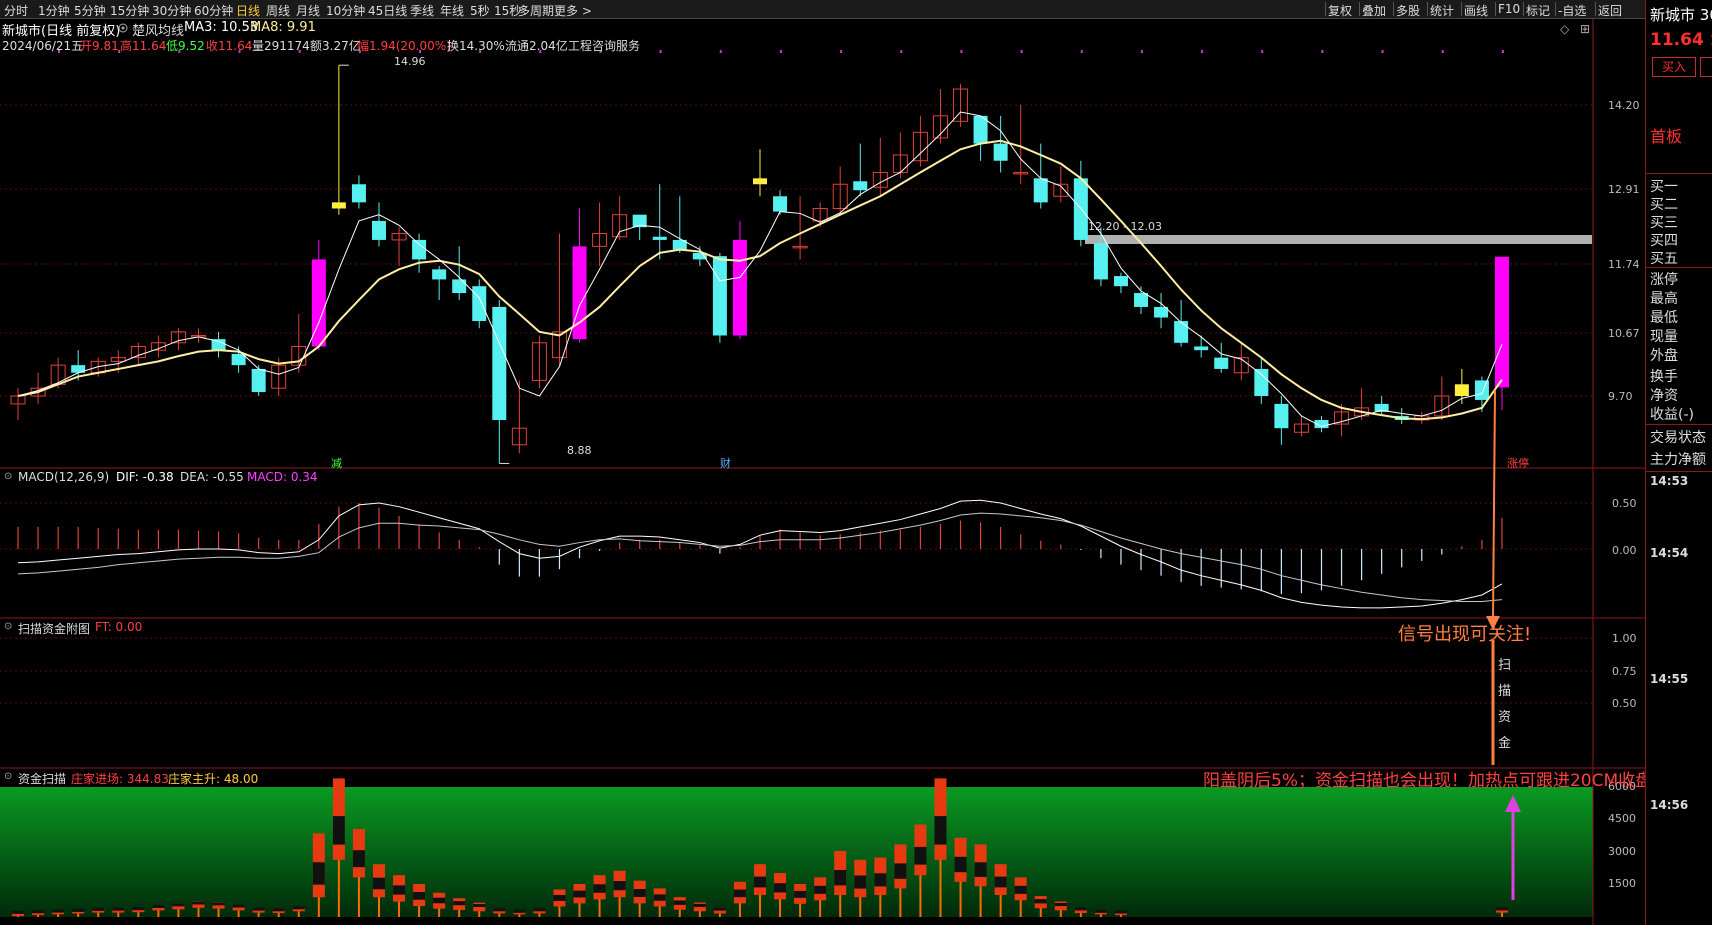 The image size is (1712, 925). What do you see at coordinates (422, 10) in the screenshot?
I see `period-tab-11: 季线` at bounding box center [422, 10].